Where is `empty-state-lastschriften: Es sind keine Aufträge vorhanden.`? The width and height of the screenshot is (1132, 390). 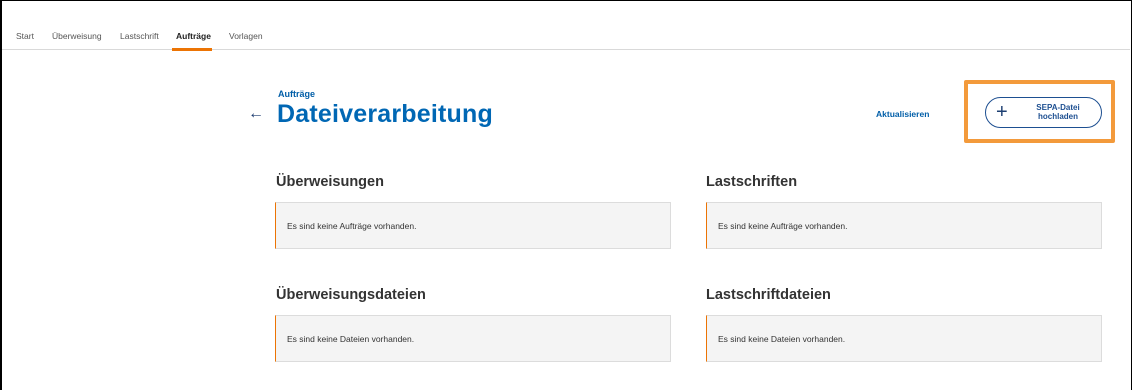
empty-state-lastschriften: Es sind keine Aufträge vorhanden. is located at coordinates (904, 225).